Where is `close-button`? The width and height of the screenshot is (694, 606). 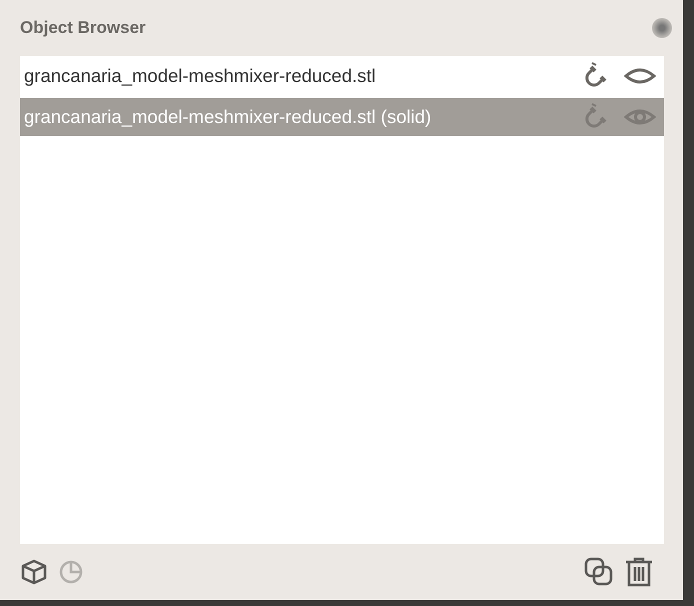
close-button is located at coordinates (662, 28).